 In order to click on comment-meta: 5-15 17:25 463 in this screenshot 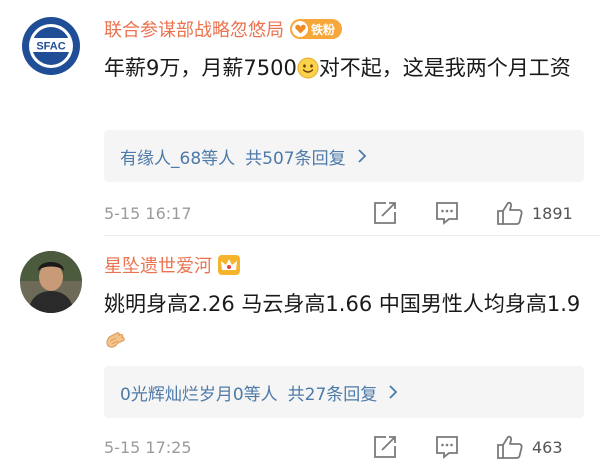, I will do `click(349, 447)`.